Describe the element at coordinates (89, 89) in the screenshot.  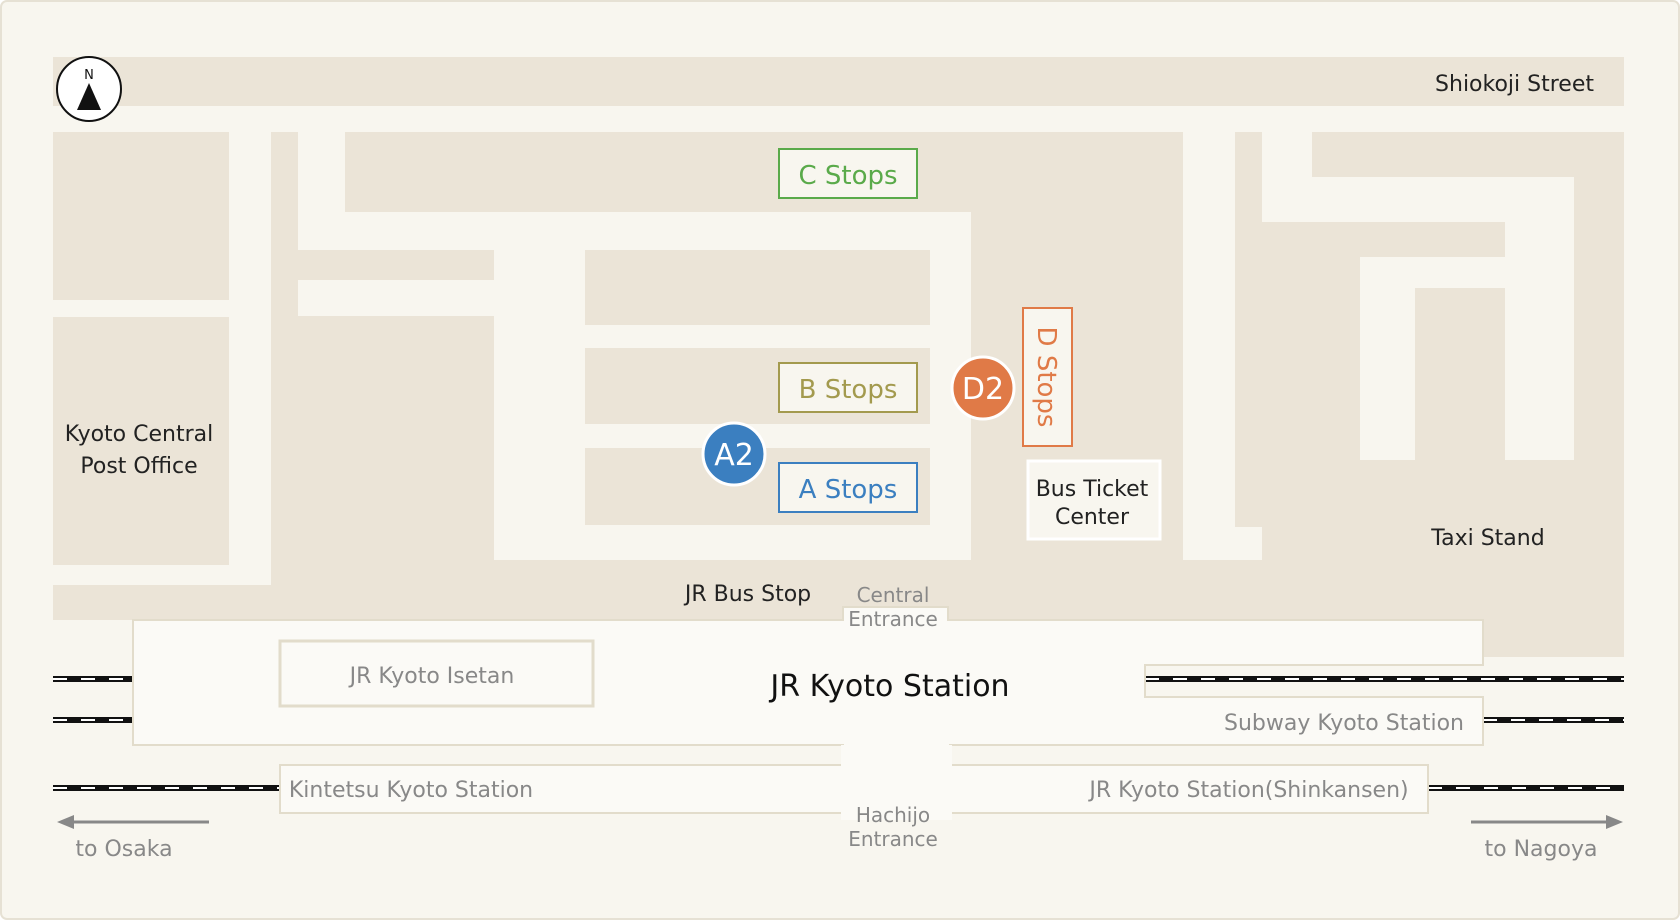
I see `compass-icon: N` at that location.